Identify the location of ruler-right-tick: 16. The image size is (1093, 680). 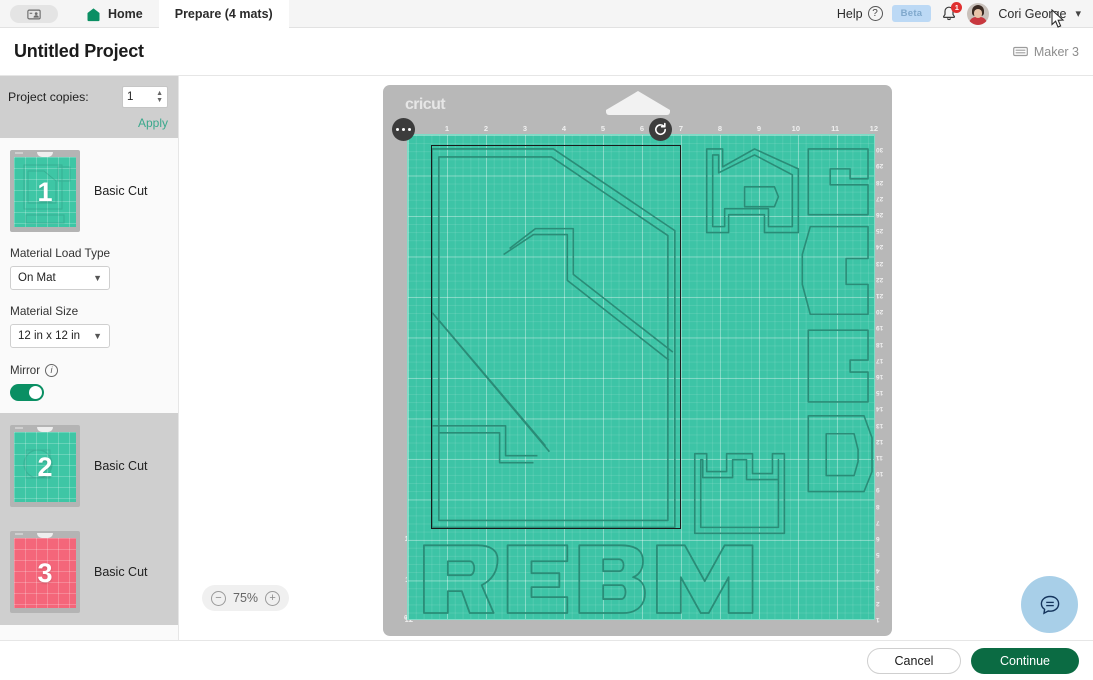
(882, 370).